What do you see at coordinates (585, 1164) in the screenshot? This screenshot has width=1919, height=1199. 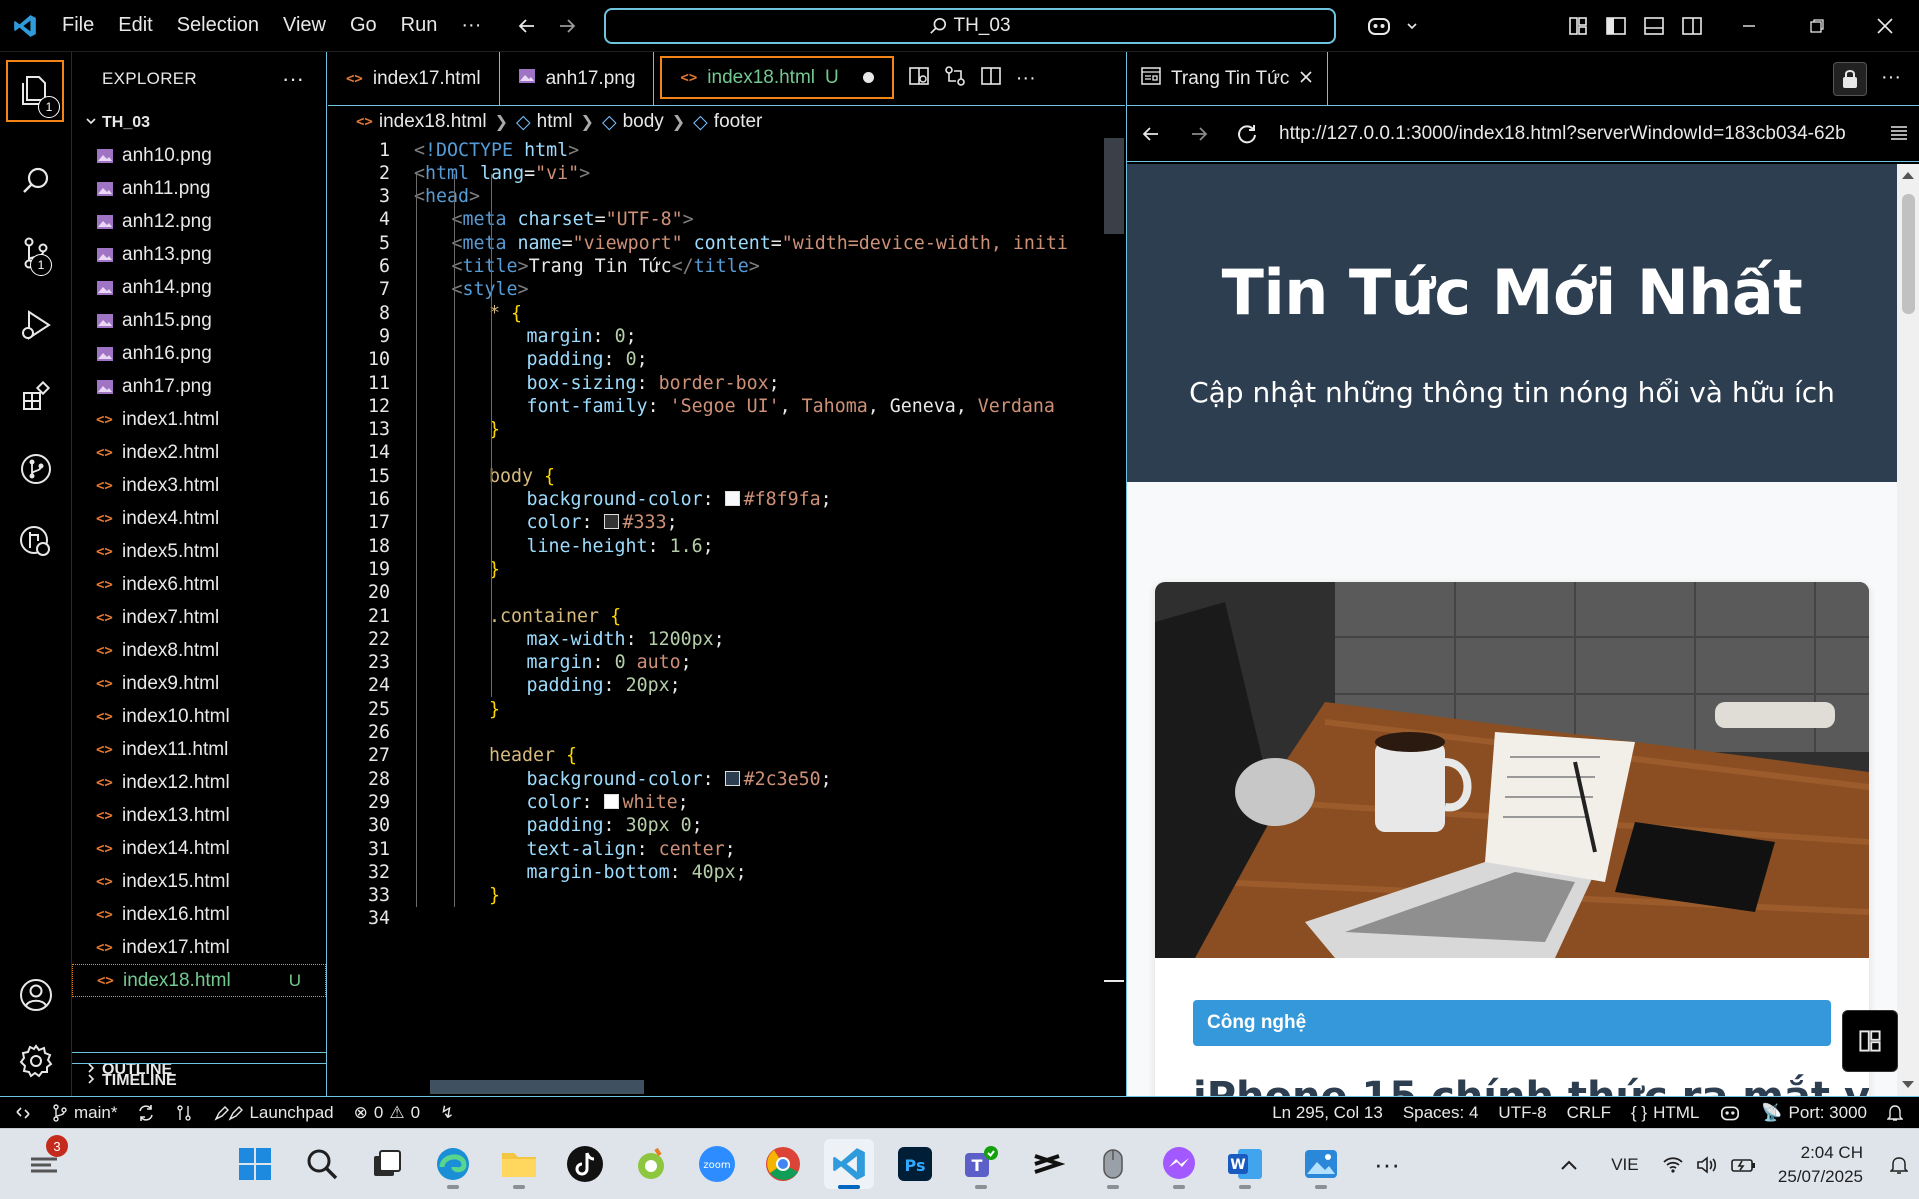 I see `tiktok-icon` at bounding box center [585, 1164].